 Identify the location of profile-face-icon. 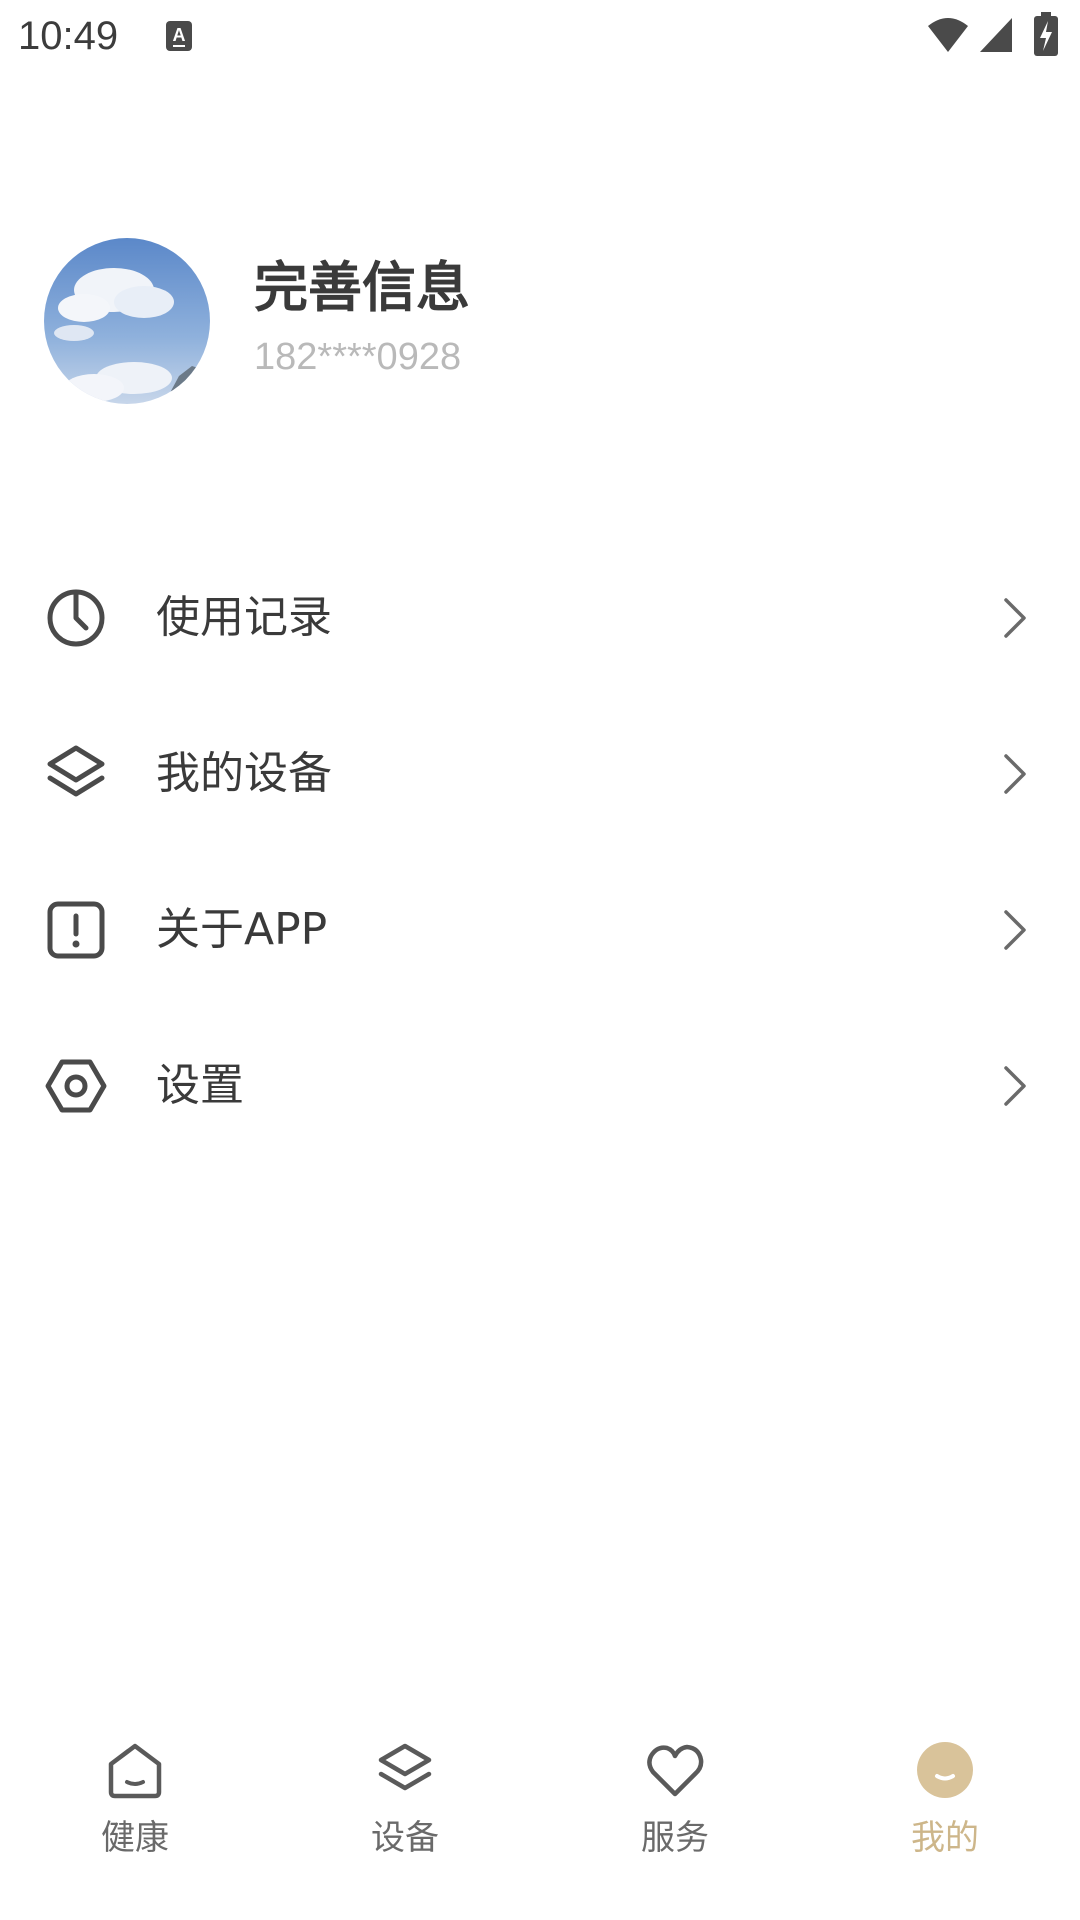
(945, 1770).